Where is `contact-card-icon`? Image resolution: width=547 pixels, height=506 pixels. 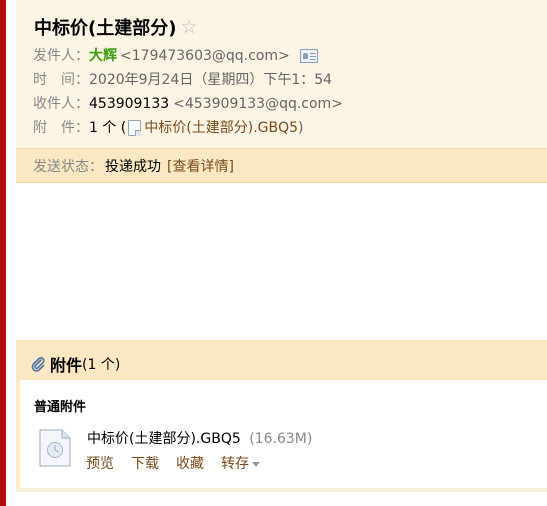
contact-card-icon is located at coordinates (308, 56).